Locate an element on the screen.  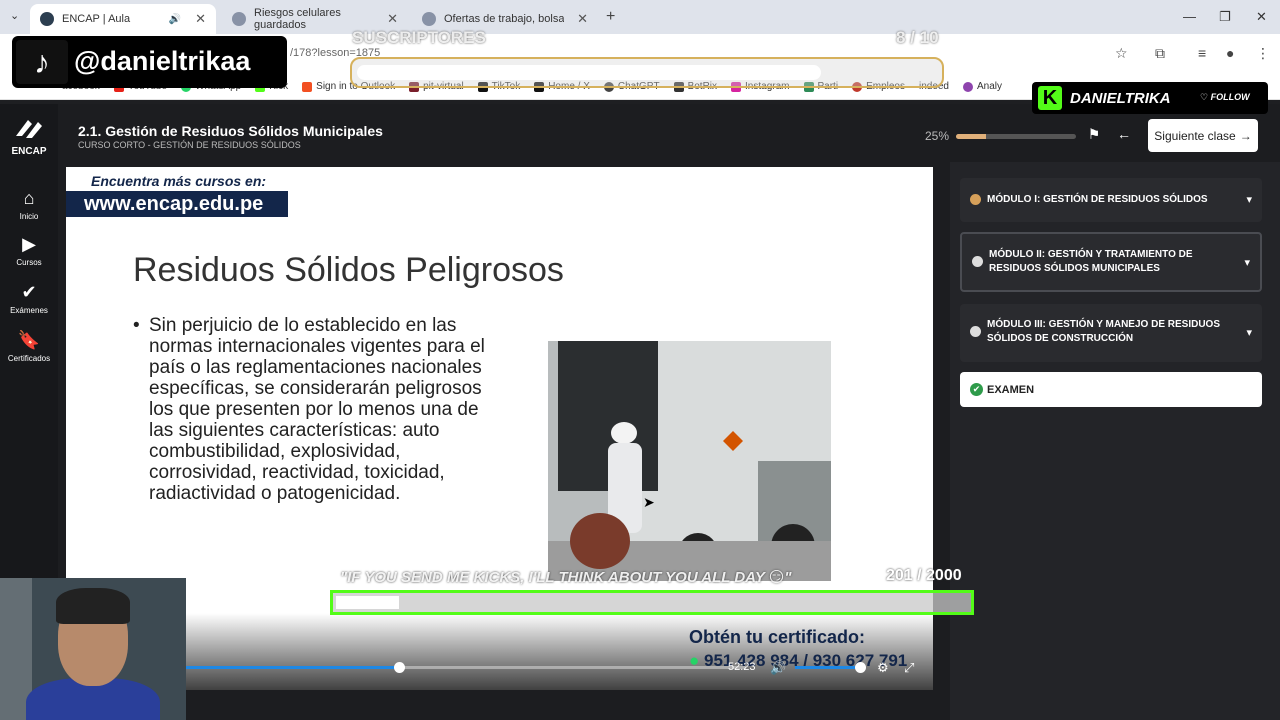
scrubber-handle is located at coordinates (399, 667).